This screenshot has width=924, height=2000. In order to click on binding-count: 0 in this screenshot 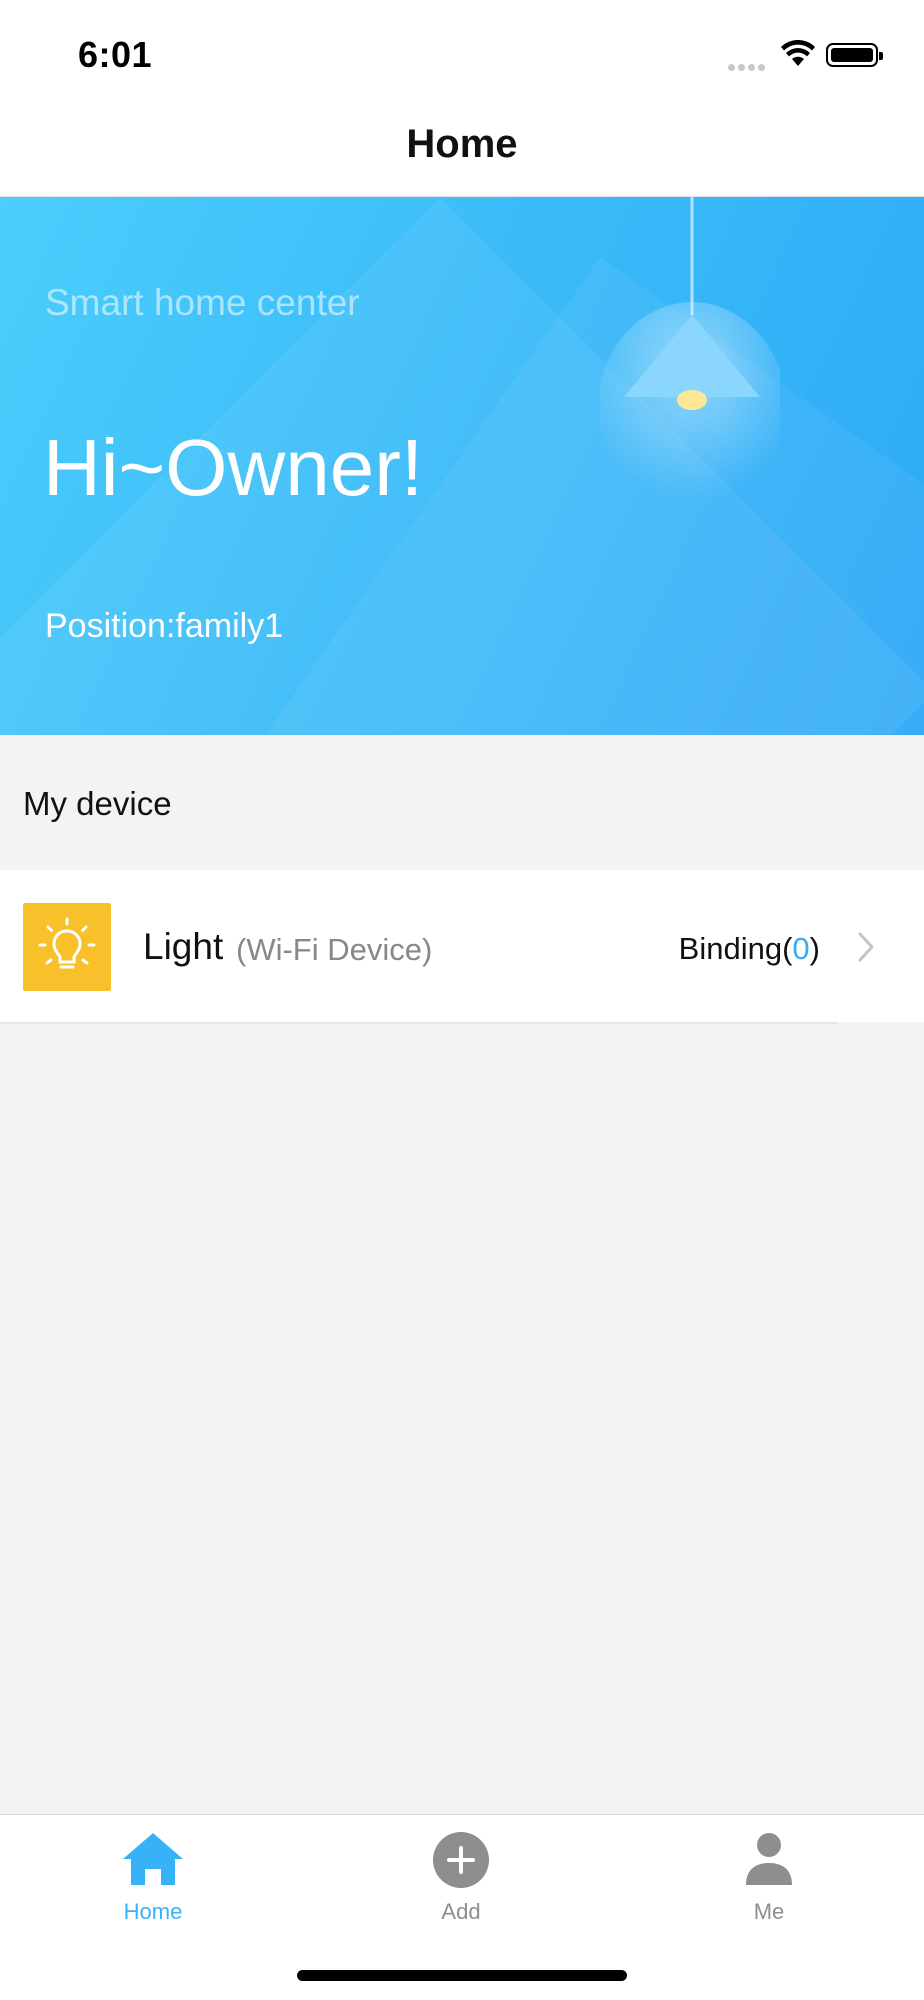, I will do `click(801, 948)`.